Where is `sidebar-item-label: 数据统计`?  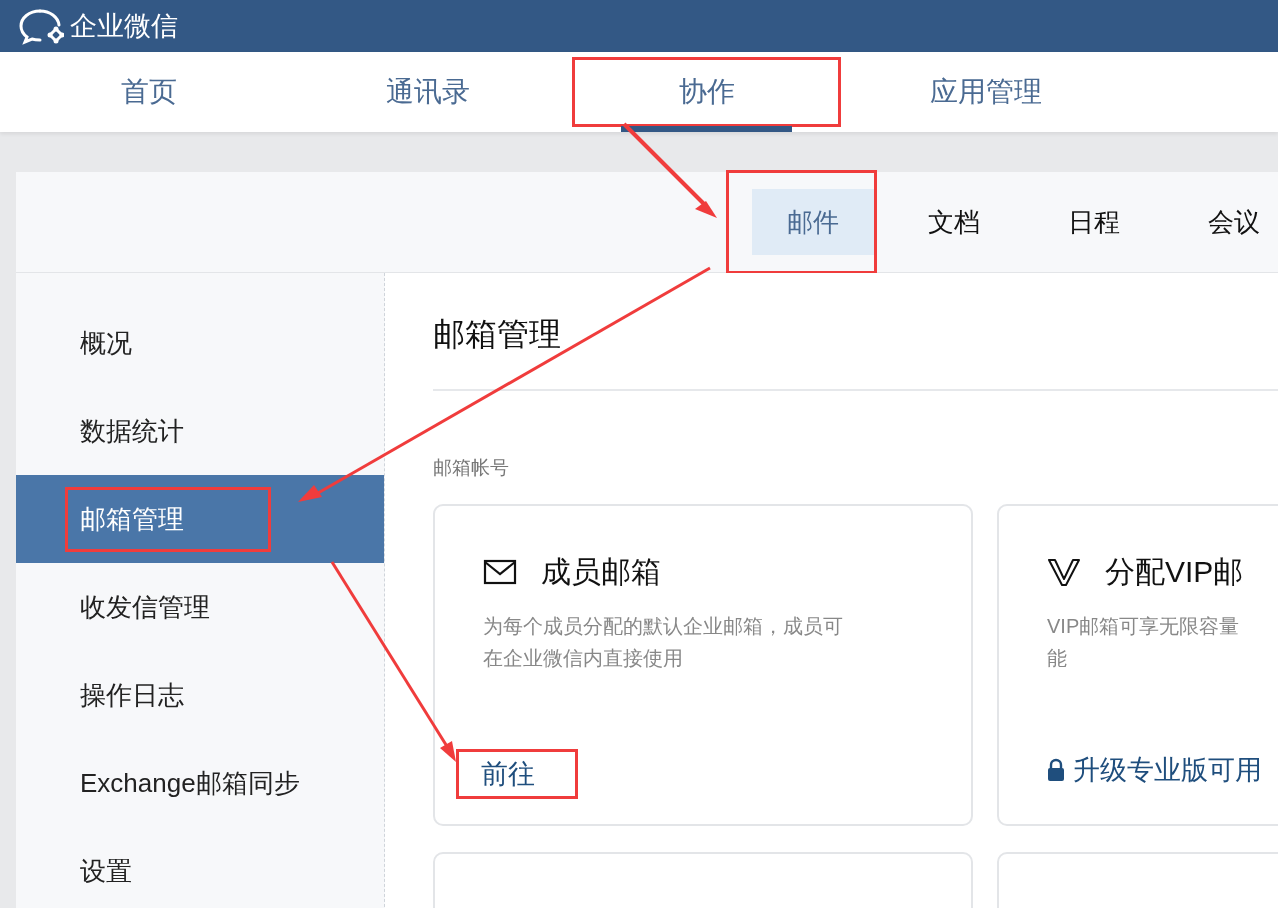
sidebar-item-label: 数据统计 is located at coordinates (132, 431).